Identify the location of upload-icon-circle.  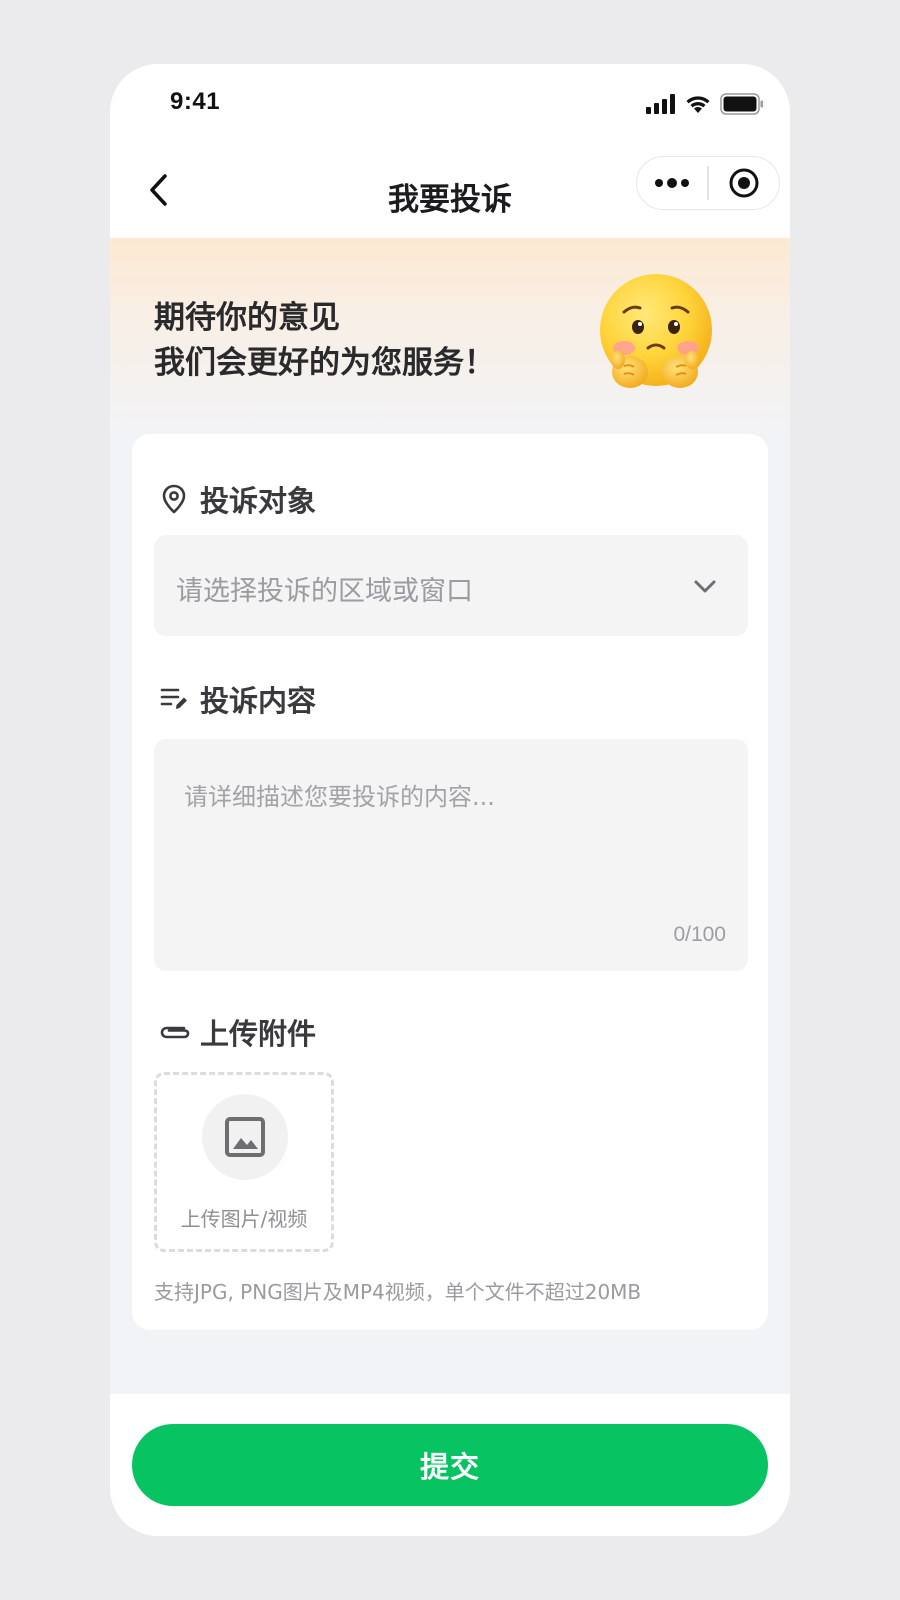
(245, 1137).